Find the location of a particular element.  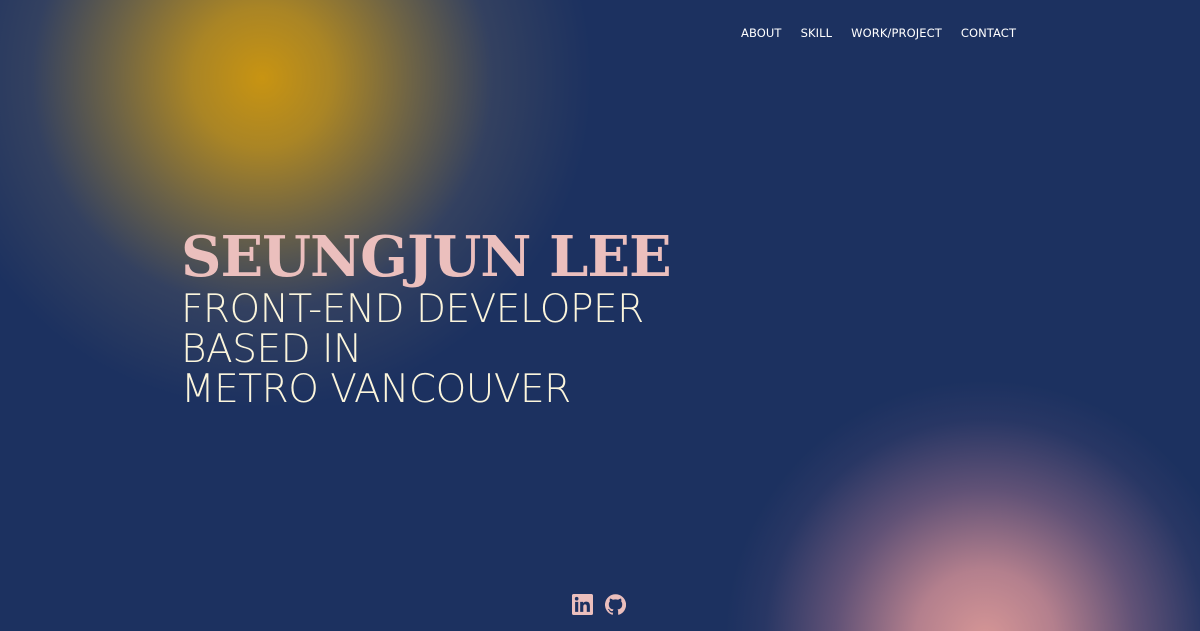

hero-tagline-line-3: METRO VANCOUVER is located at coordinates (376, 389).